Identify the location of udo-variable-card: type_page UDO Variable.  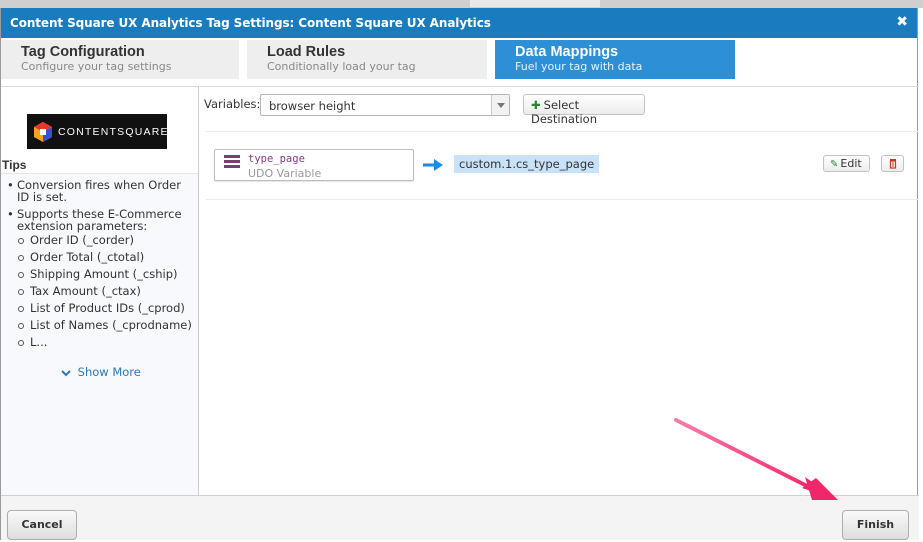
(314, 165).